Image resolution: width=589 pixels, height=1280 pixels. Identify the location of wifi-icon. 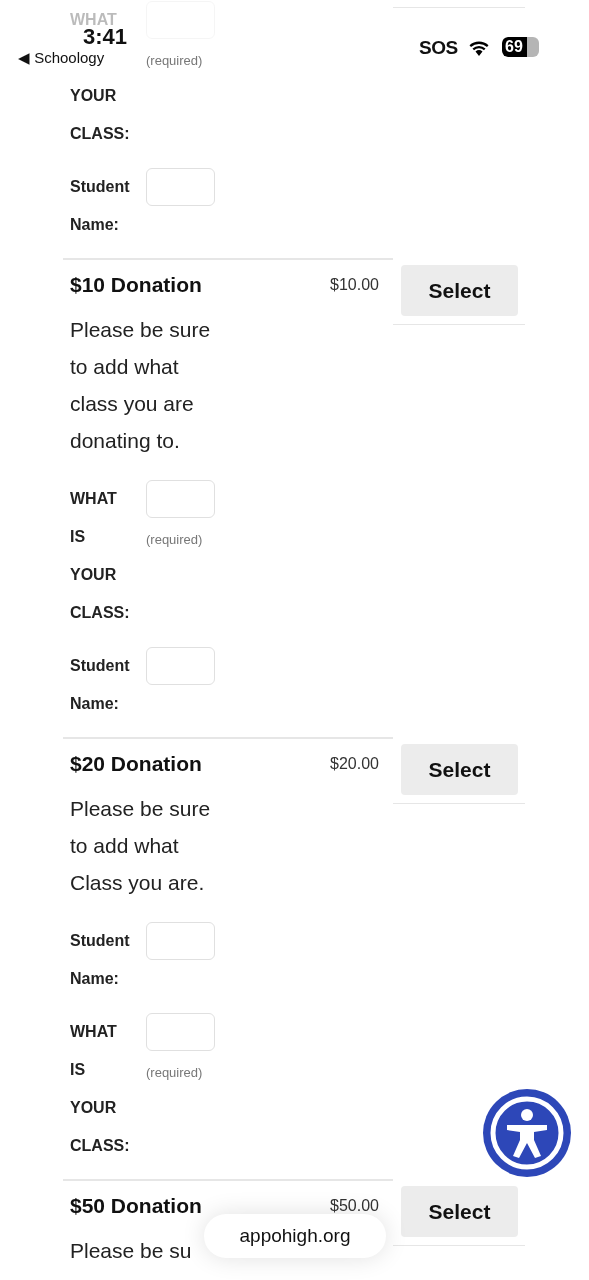
(479, 47).